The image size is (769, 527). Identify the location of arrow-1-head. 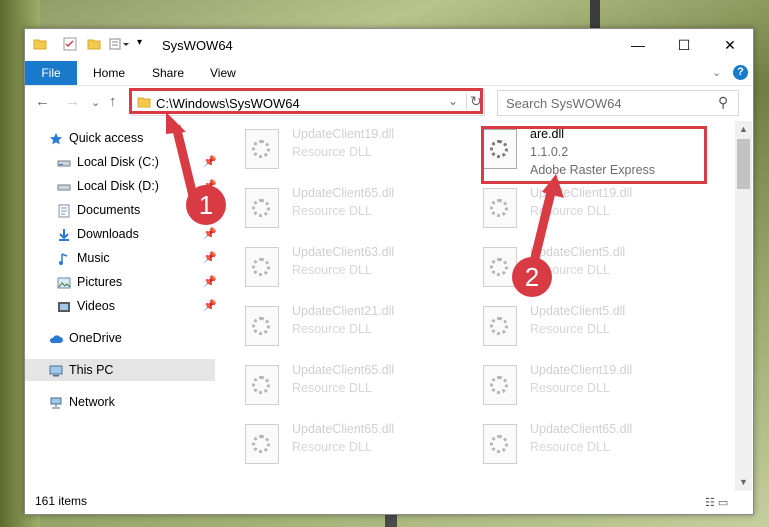
(176, 123).